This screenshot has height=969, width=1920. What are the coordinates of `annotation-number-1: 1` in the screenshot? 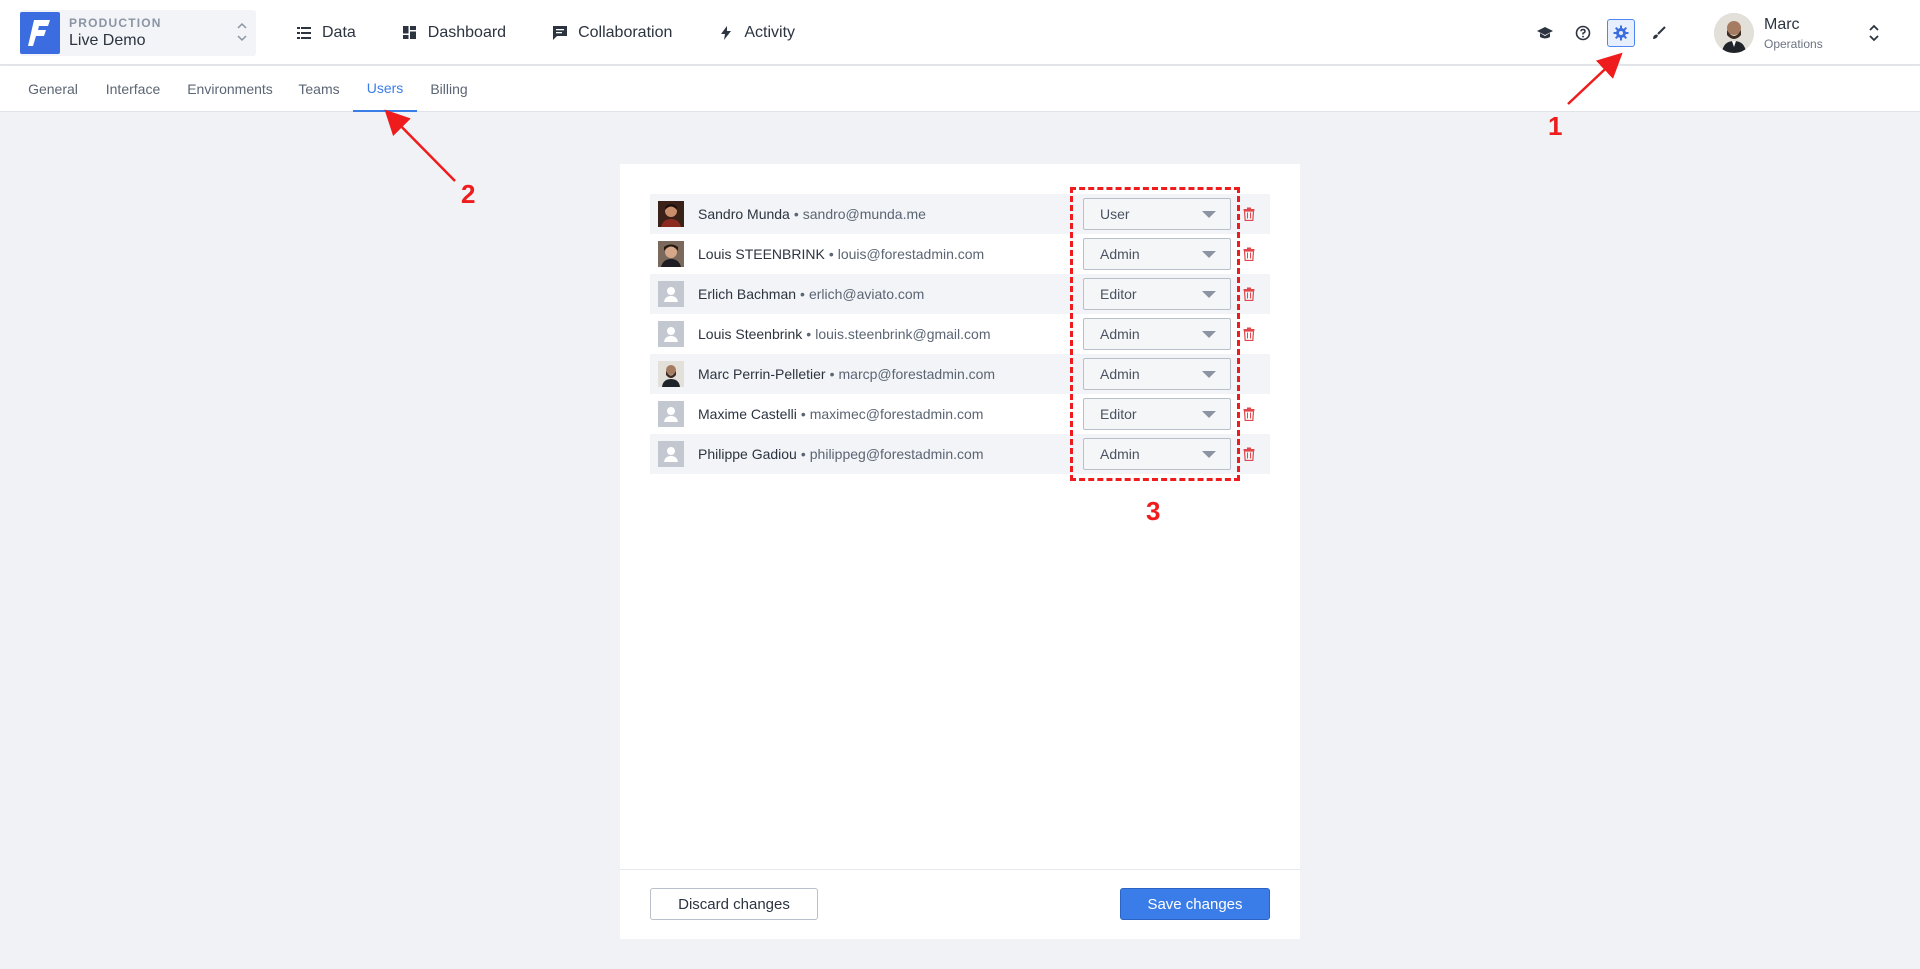 It's located at (1555, 126).